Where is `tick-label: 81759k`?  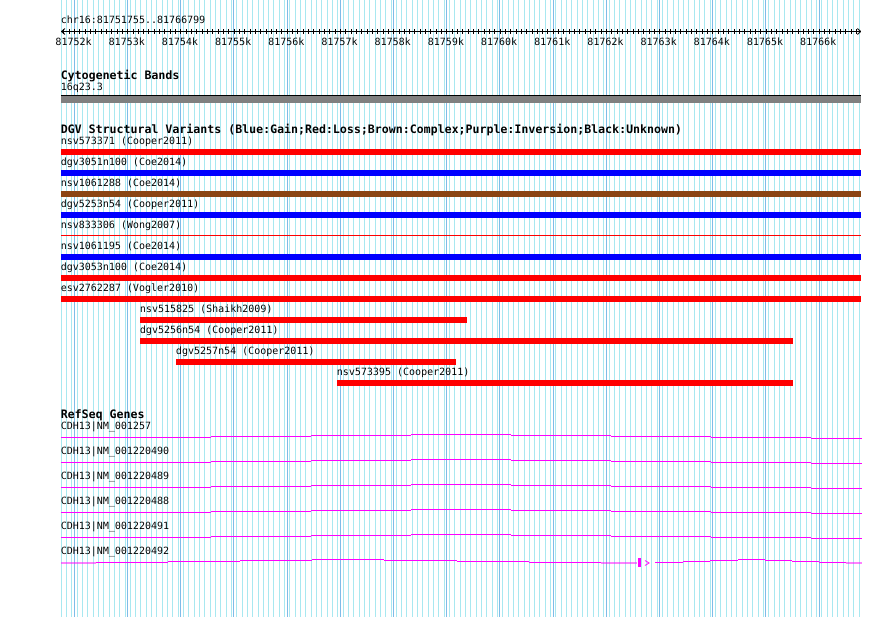 tick-label: 81759k is located at coordinates (446, 43).